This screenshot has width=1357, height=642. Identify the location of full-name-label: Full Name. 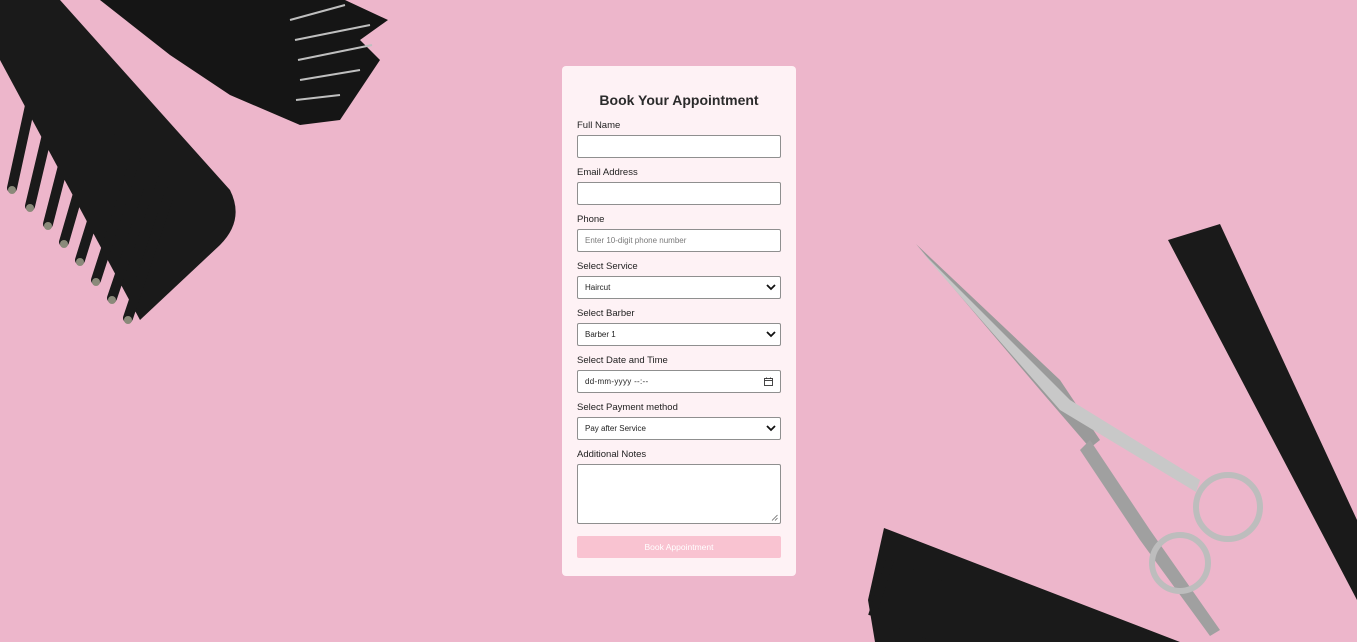
(599, 125).